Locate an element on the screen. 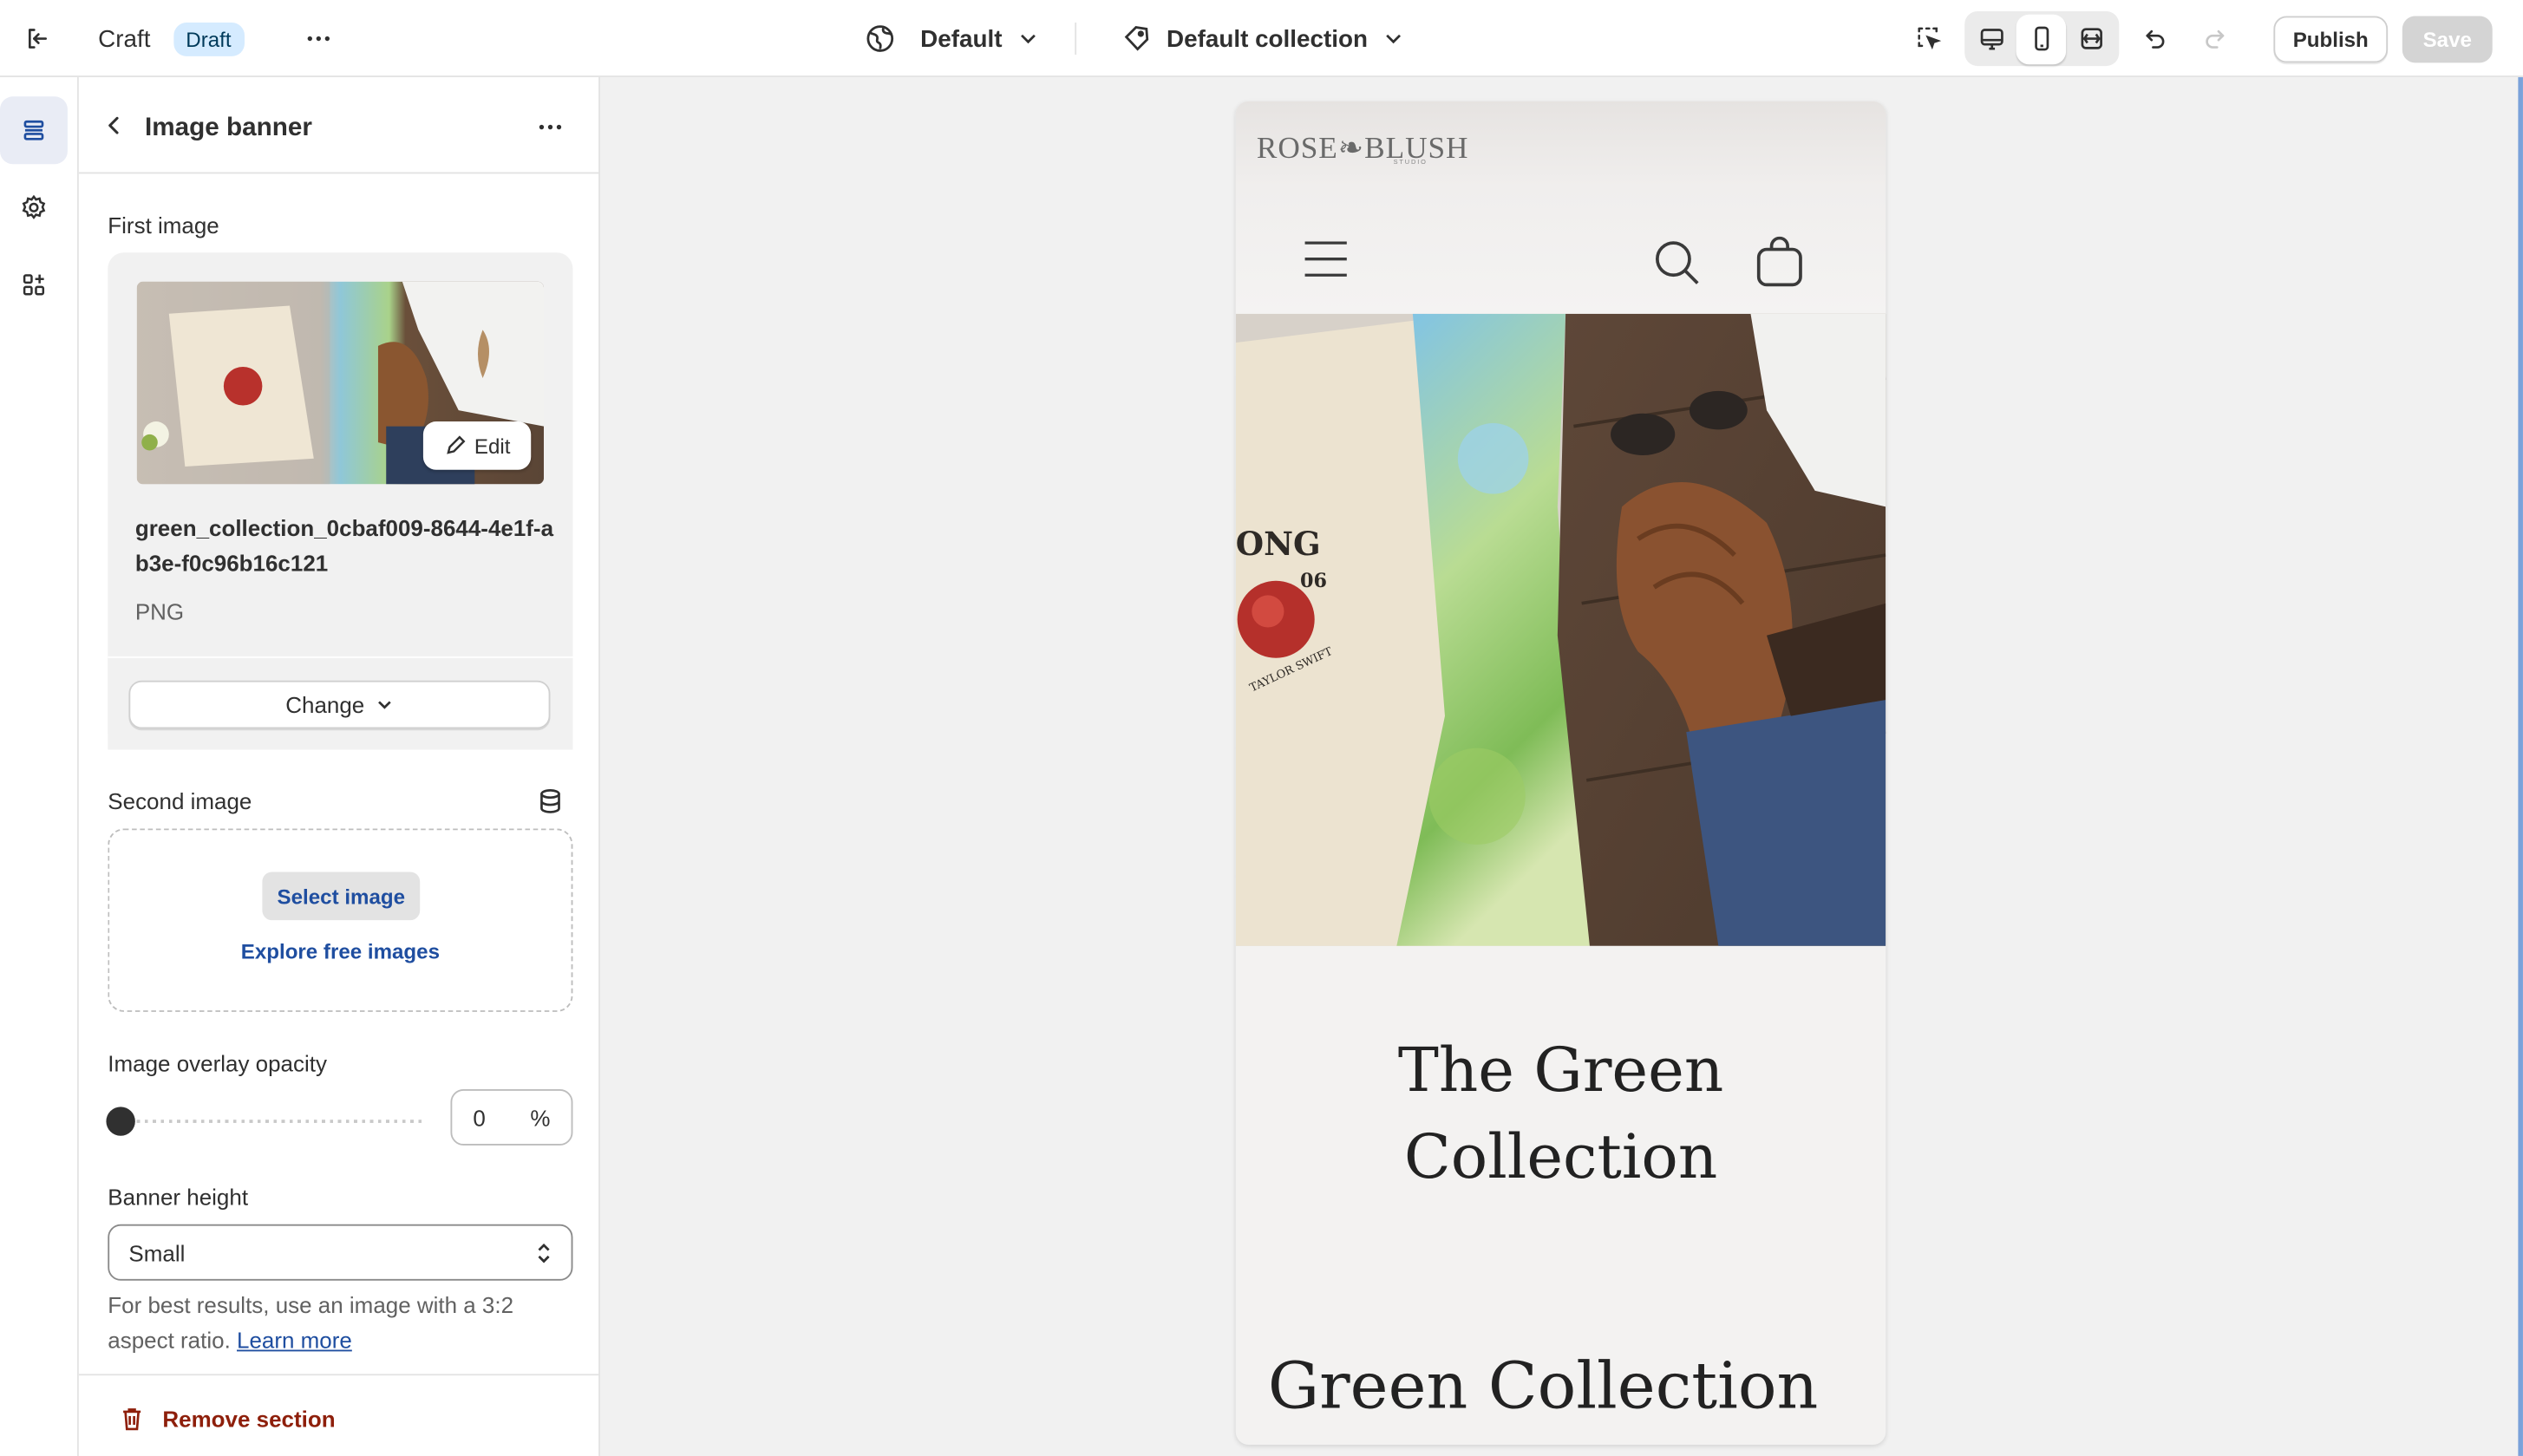  canvas-edge-indicator is located at coordinates (2520, 766).